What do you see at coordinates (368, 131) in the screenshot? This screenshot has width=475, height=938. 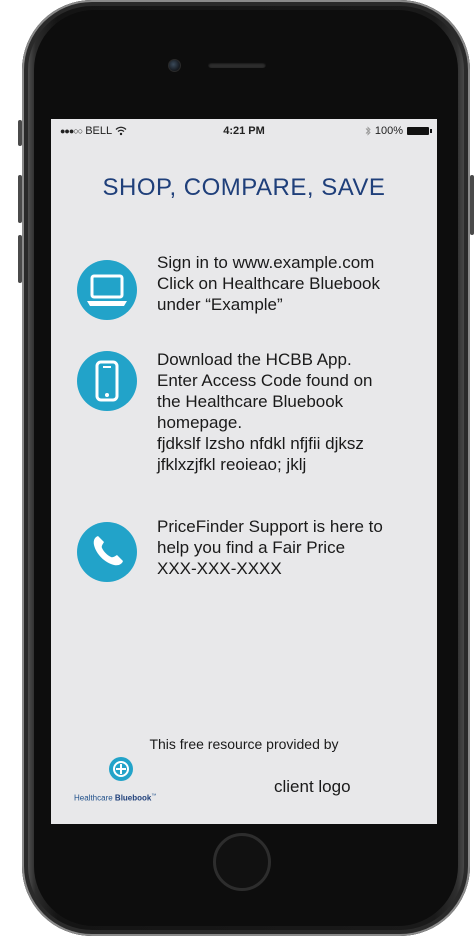 I see `bluetooth-icon` at bounding box center [368, 131].